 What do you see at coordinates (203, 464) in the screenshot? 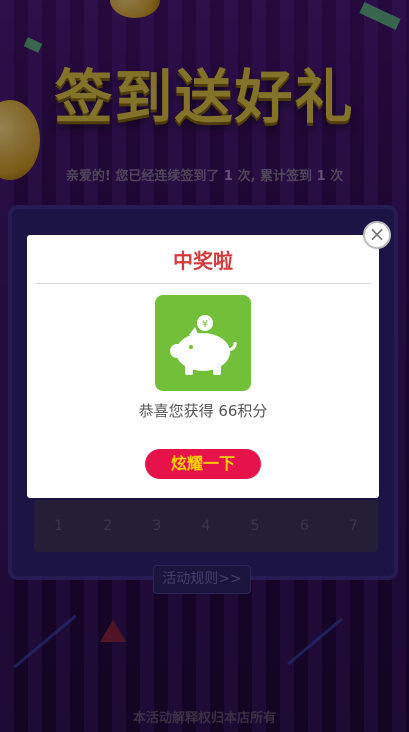
I see `share-button: 炫耀一下` at bounding box center [203, 464].